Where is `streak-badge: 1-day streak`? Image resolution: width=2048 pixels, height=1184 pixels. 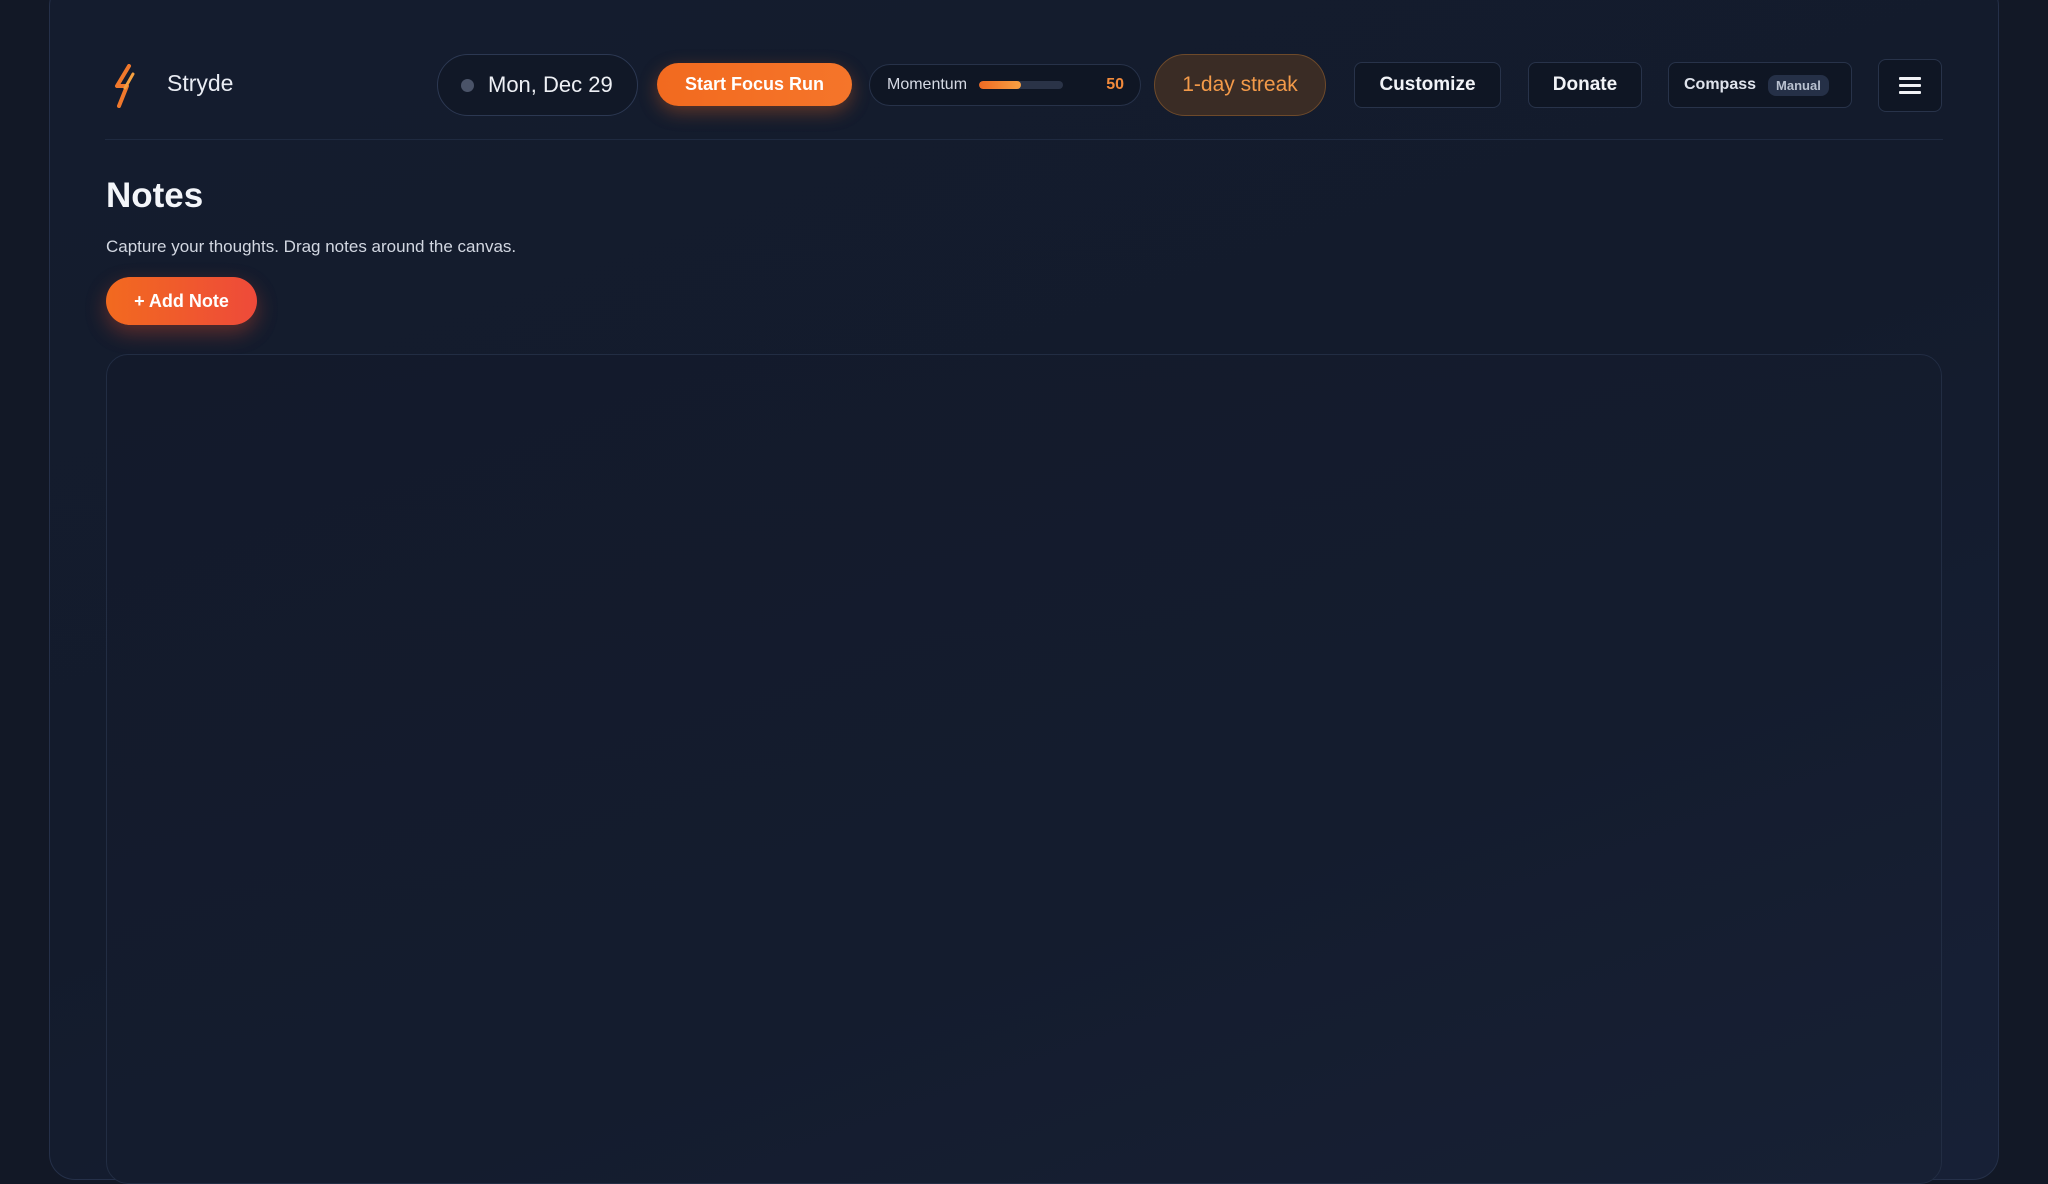 streak-badge: 1-day streak is located at coordinates (1240, 85).